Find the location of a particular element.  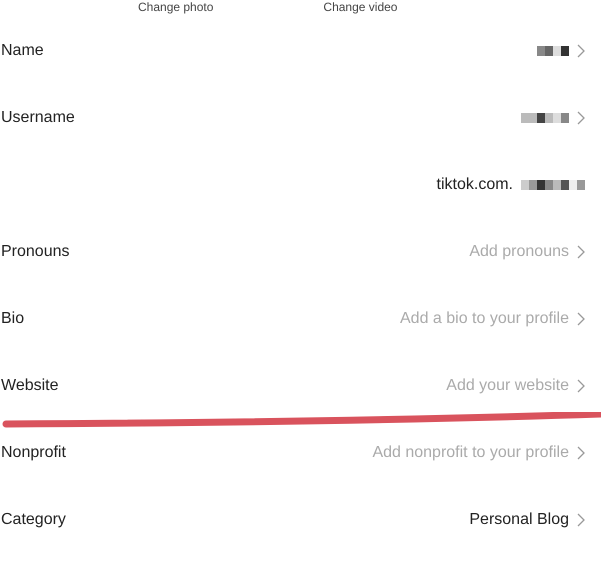

field-label: Pronouns is located at coordinates (35, 251).